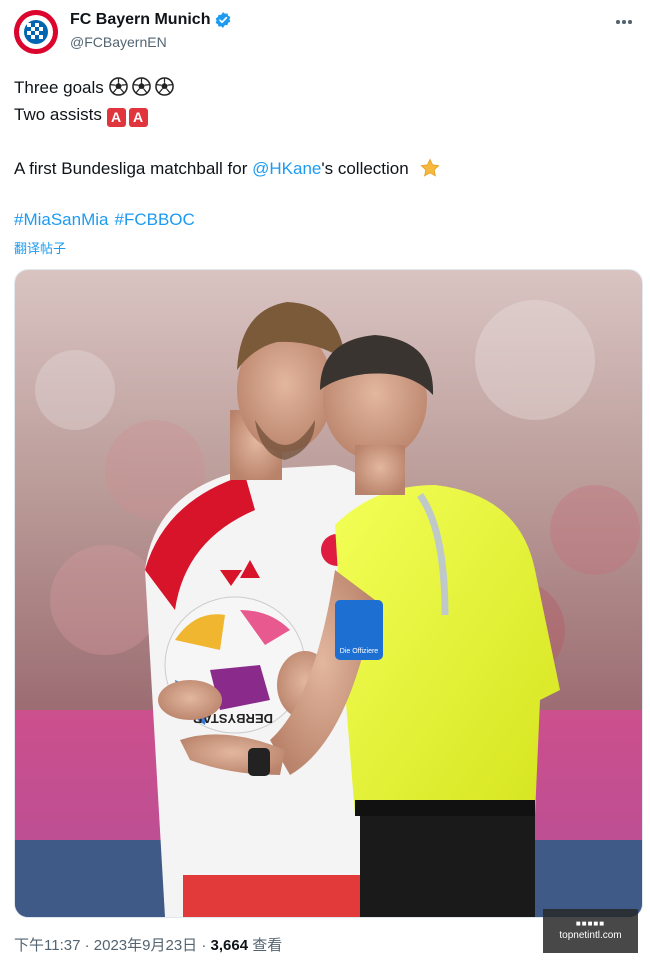 This screenshot has height=964, width=650. What do you see at coordinates (133, 168) in the screenshot?
I see `matchball-text: A first Bundesliga matchball for` at bounding box center [133, 168].